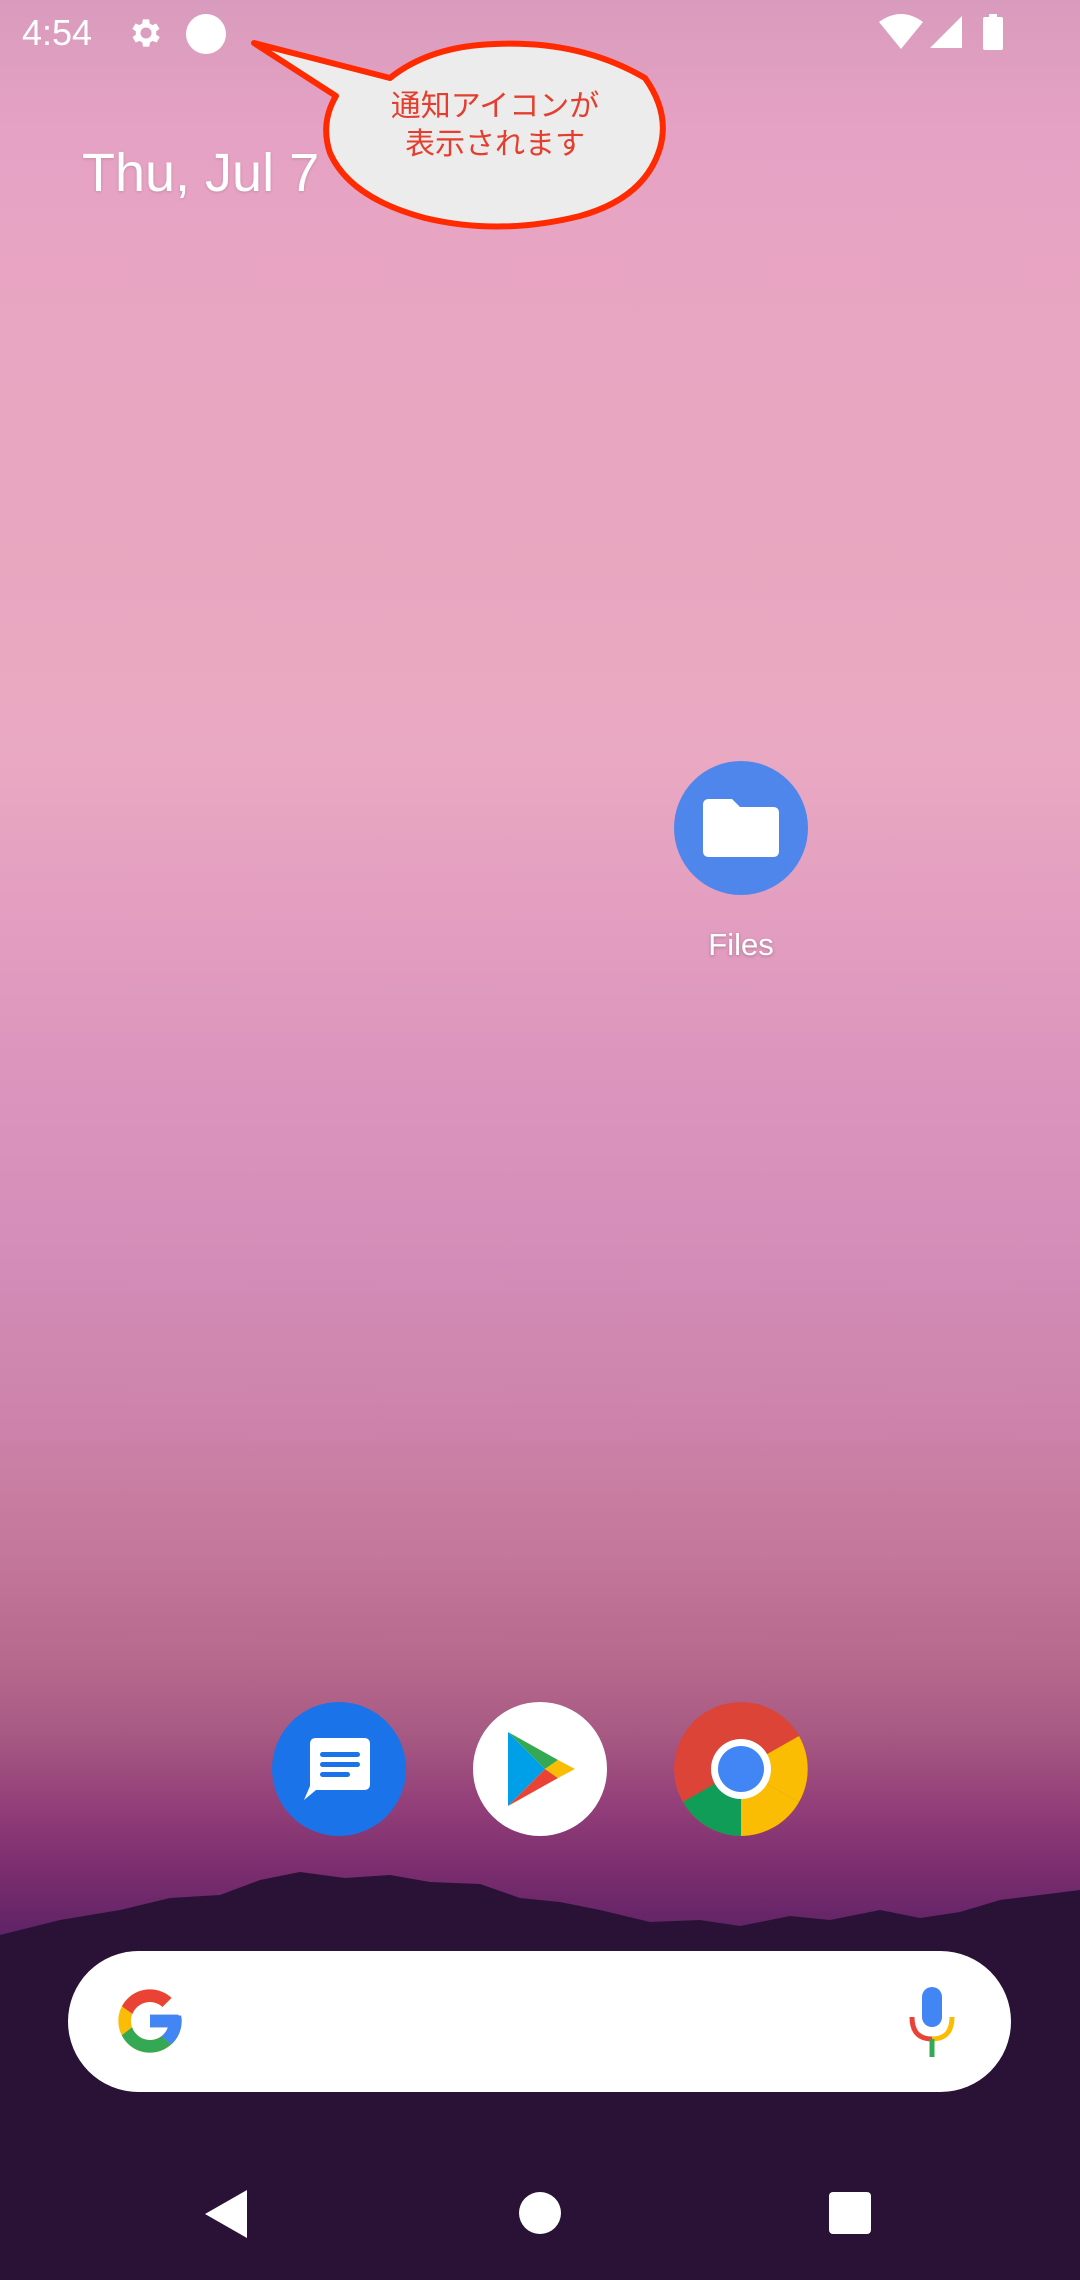  I want to click on files-folder-icon, so click(741, 828).